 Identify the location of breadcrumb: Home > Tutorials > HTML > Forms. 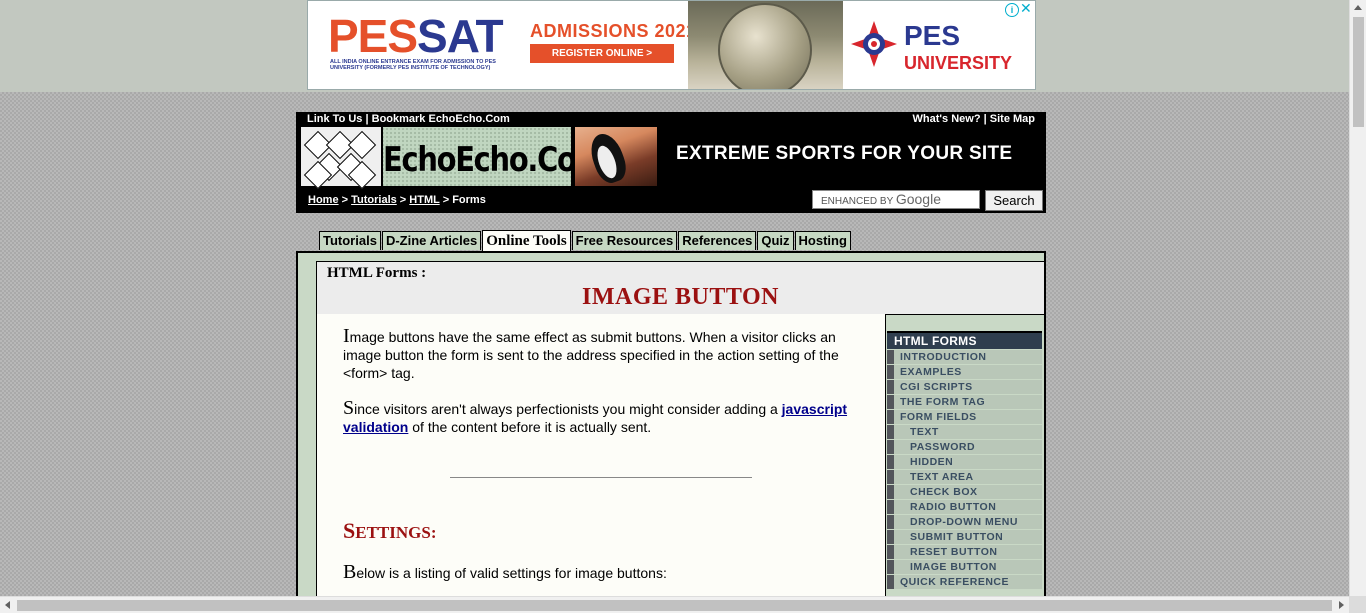
(397, 200).